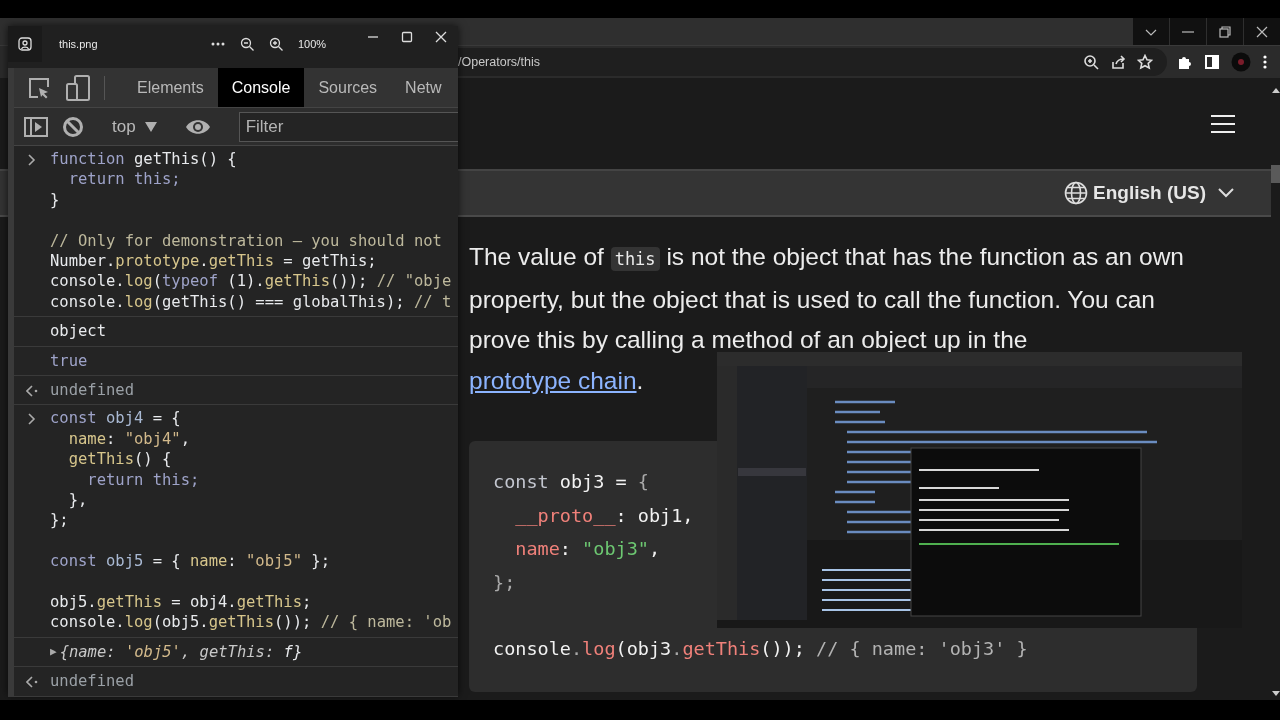  I want to click on address-bar: /Operators/this, so click(812, 62).